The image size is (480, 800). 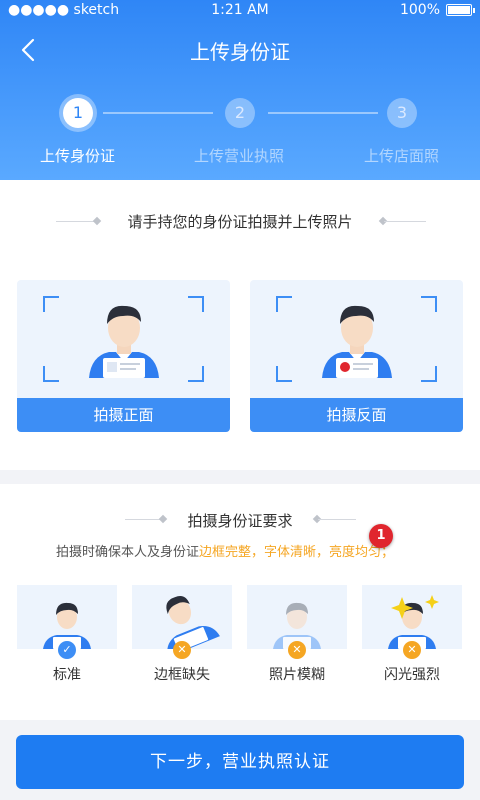 I want to click on battery-percent: 100%, so click(x=419, y=10).